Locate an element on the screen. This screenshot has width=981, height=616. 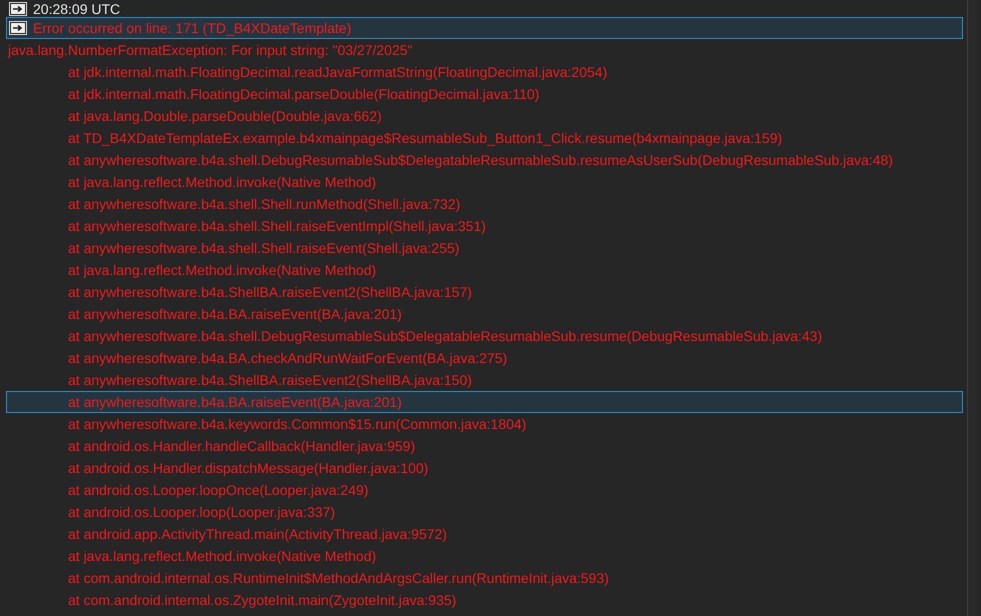
stack-frame: at android.os.Handler.handleCallback(Handler.java:959) is located at coordinates (242, 446).